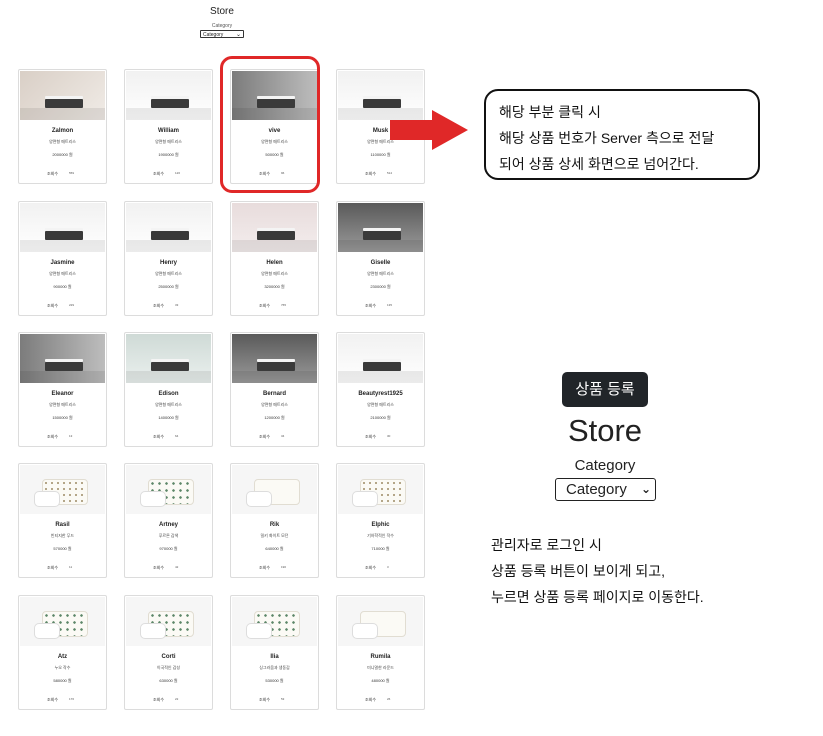 The width and height of the screenshot is (823, 736). I want to click on admin-note-line-2: 상품 등록 버튼이 보이게 되고,, so click(578, 571).